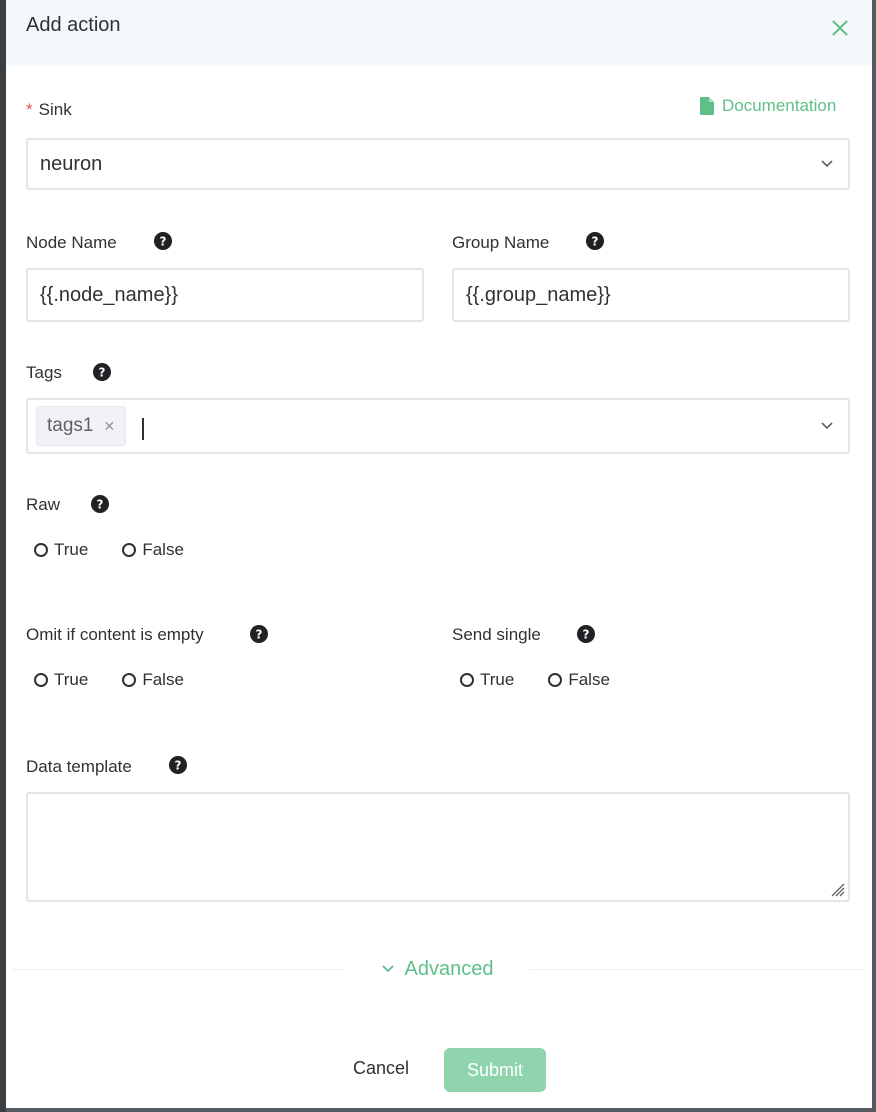  What do you see at coordinates (79, 766) in the screenshot?
I see `data-template-label: Data template` at bounding box center [79, 766].